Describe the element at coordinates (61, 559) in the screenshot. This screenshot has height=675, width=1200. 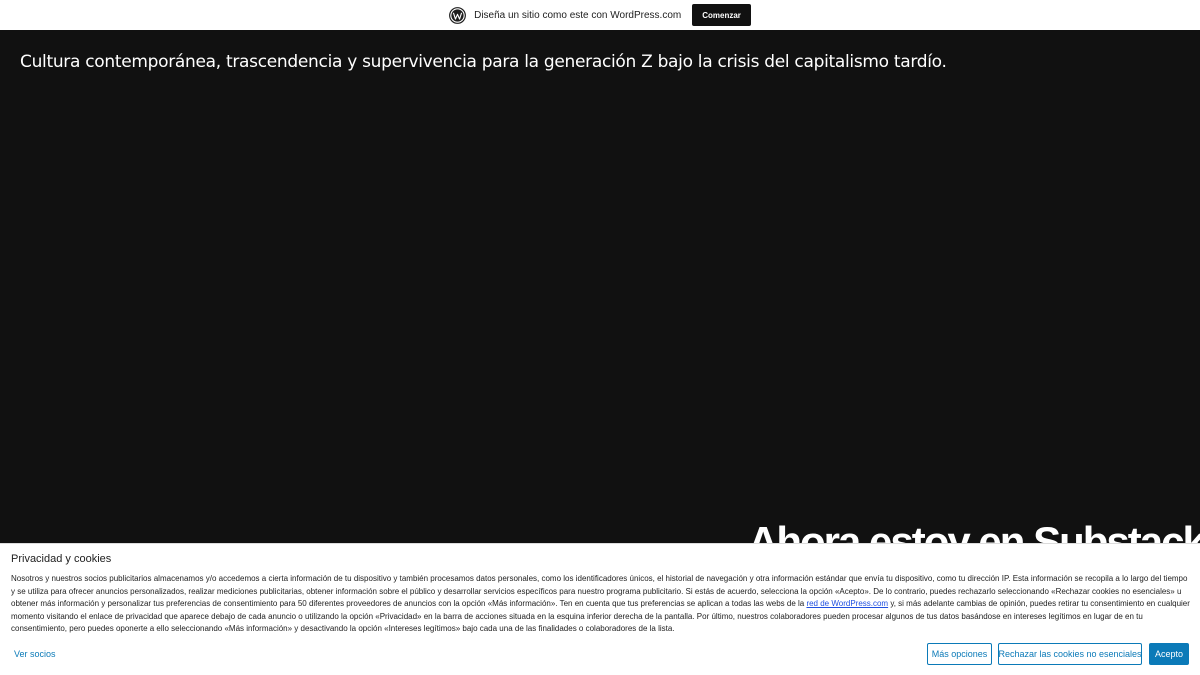
I see `cookie-banner-title: Privacidad y cookies` at that location.